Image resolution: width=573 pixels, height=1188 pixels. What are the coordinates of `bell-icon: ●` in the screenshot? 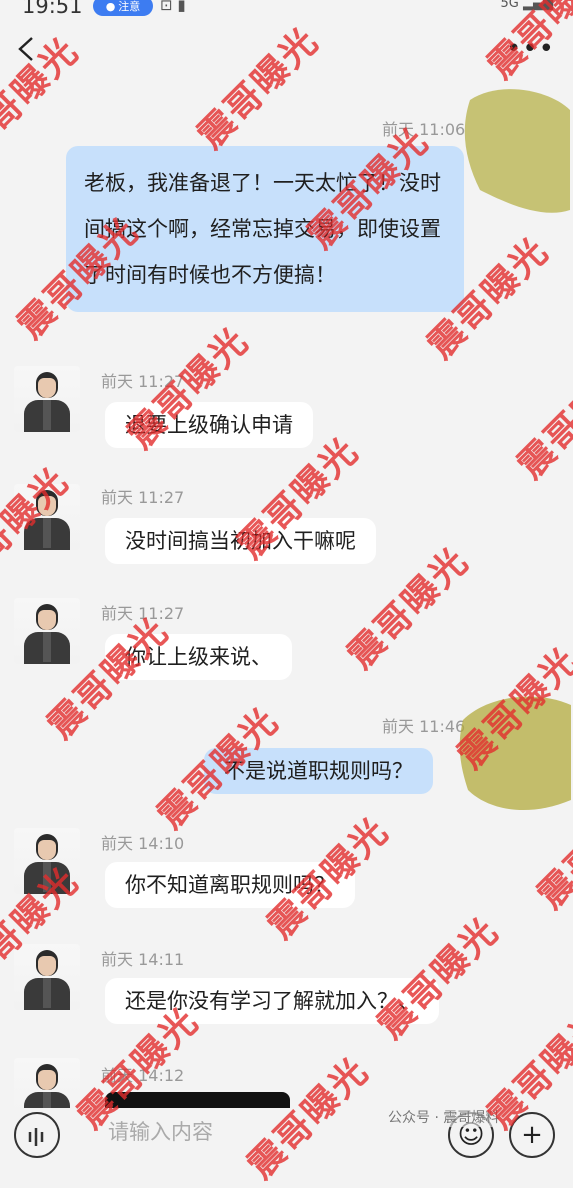 It's located at (110, 6).